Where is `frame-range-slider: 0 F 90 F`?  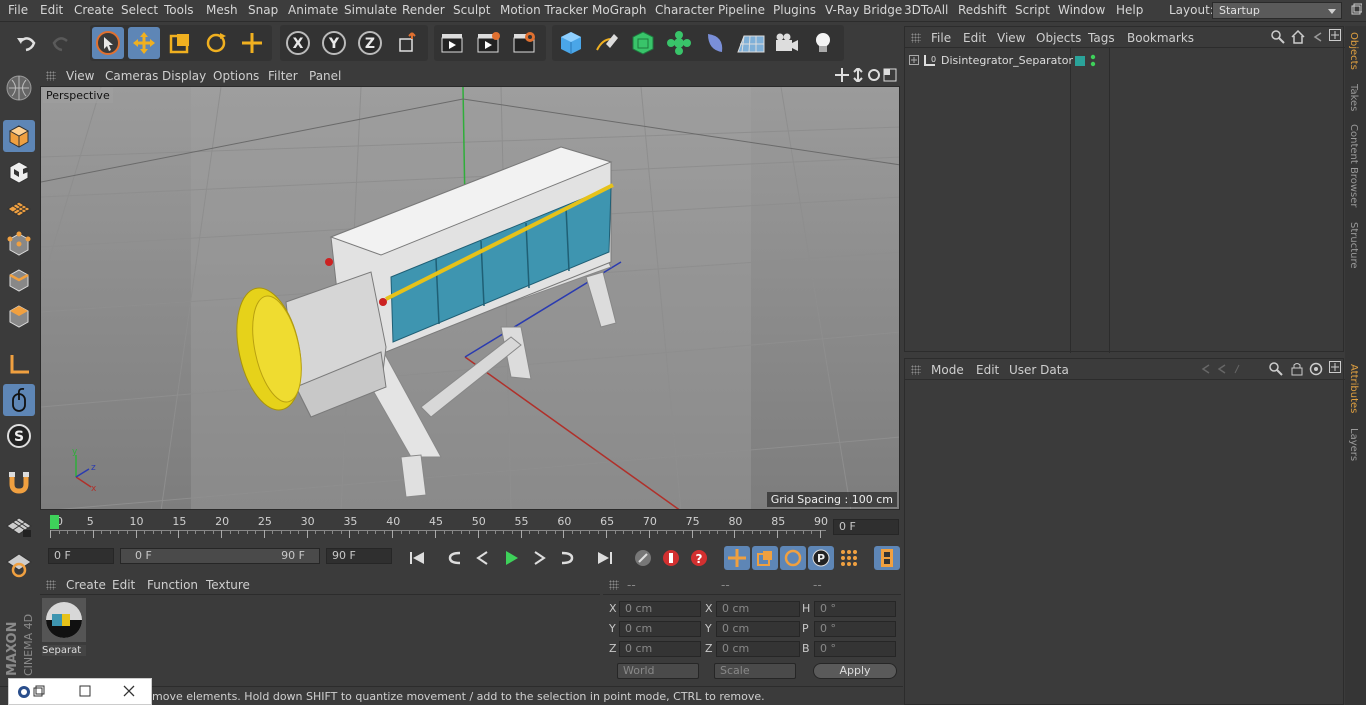
frame-range-slider: 0 F 90 F is located at coordinates (220, 556).